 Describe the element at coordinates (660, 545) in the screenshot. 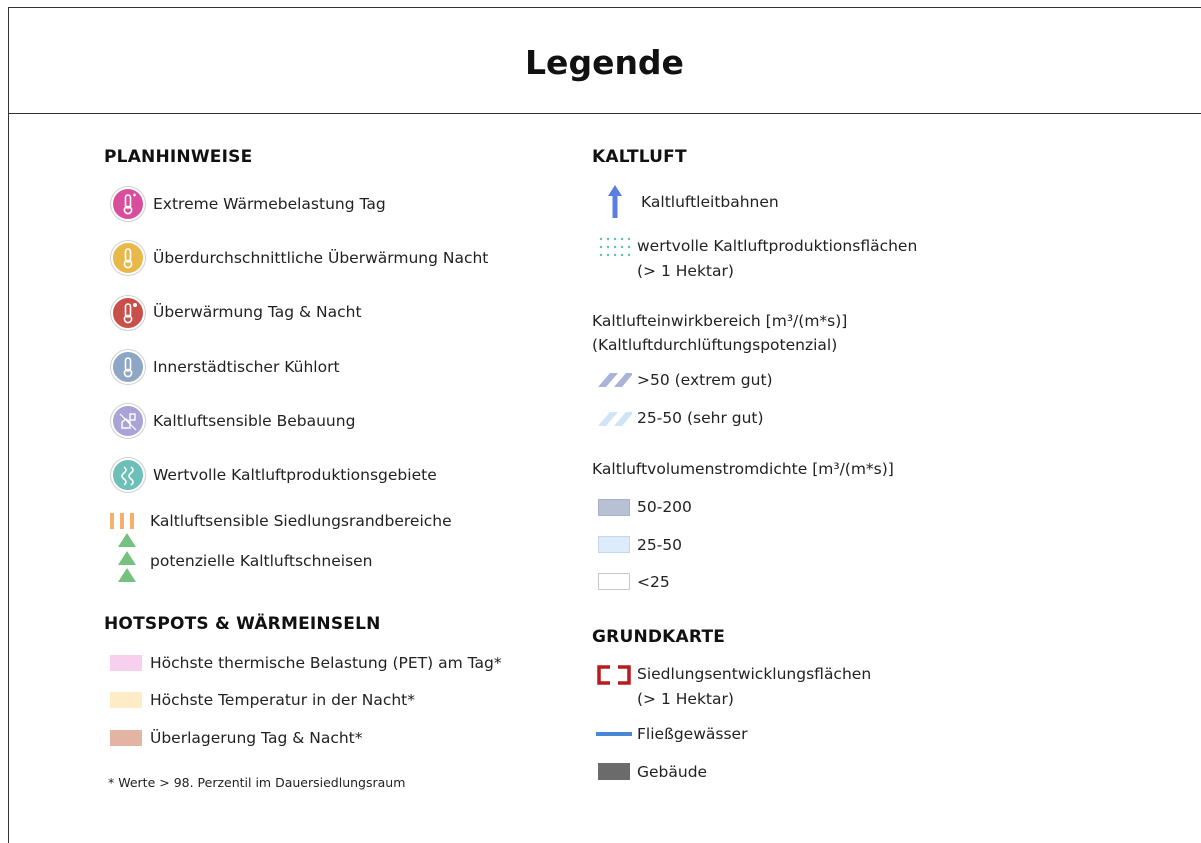

I see `legend-label: 25-50` at that location.